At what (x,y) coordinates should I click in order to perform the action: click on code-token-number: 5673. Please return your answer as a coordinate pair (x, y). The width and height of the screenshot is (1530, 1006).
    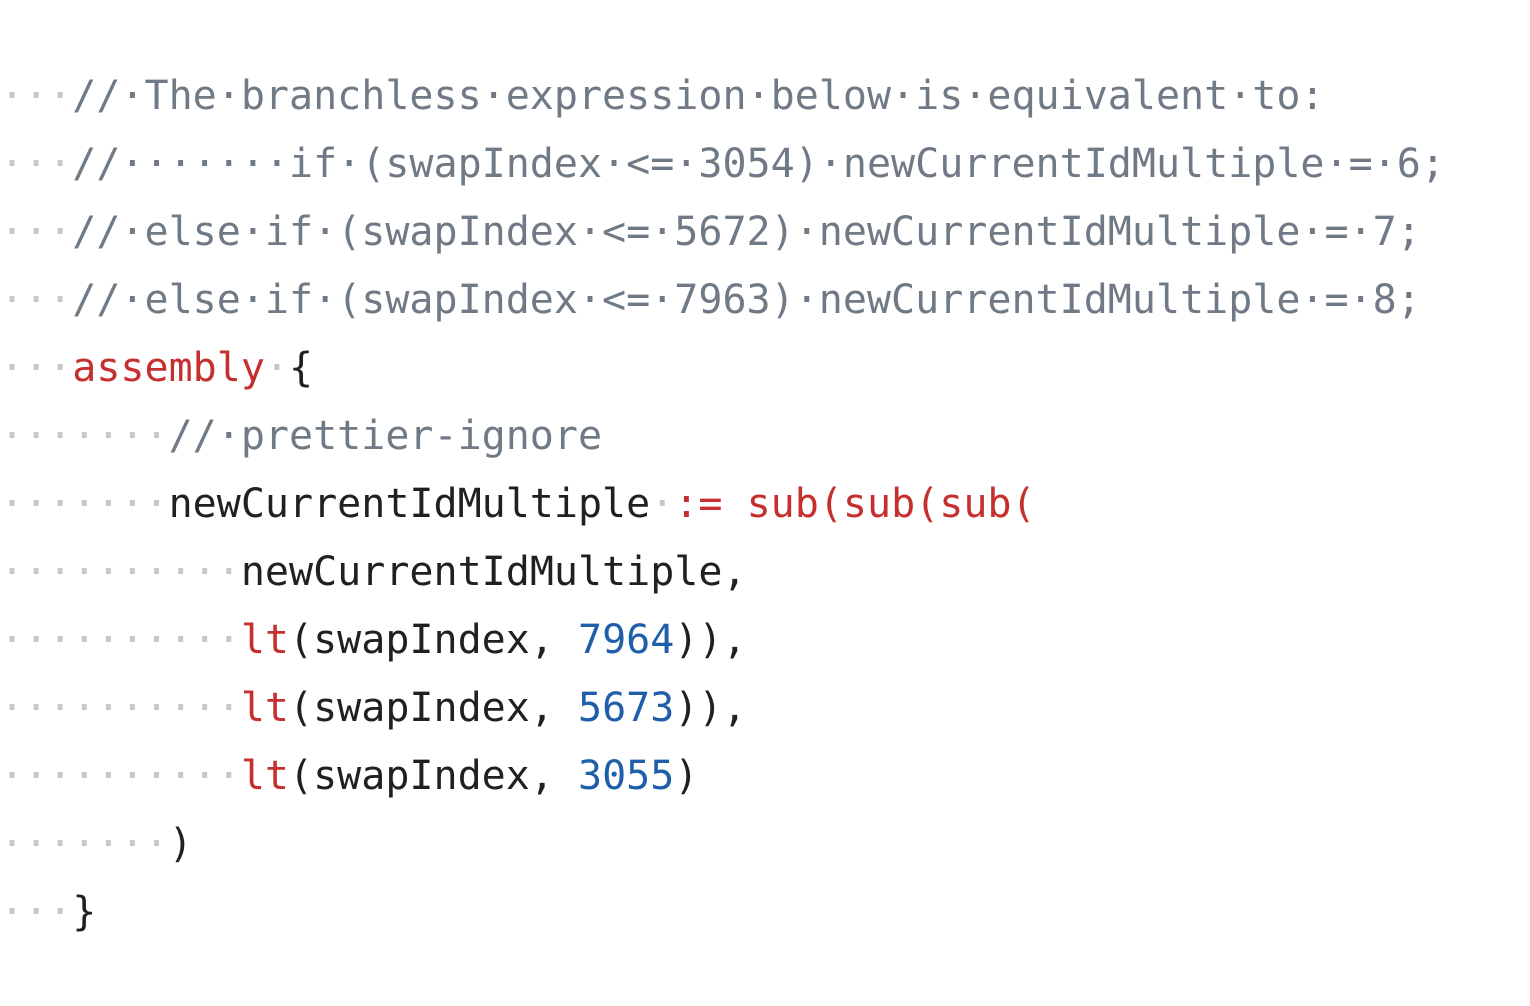
    Looking at the image, I should click on (626, 708).